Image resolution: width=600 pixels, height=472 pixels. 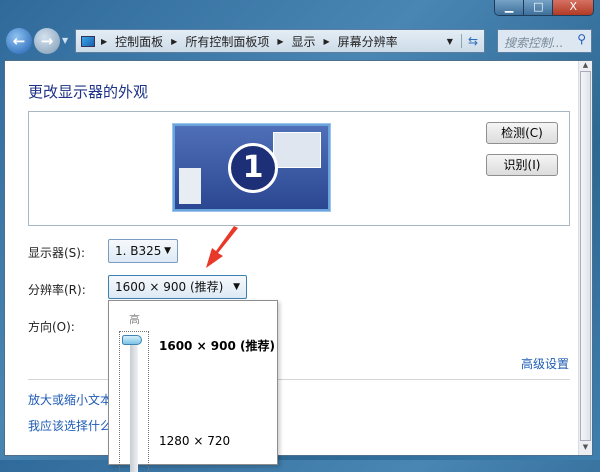 What do you see at coordinates (227, 41) in the screenshot?
I see `breadcrumb-all-items: 所有控制面板项` at bounding box center [227, 41].